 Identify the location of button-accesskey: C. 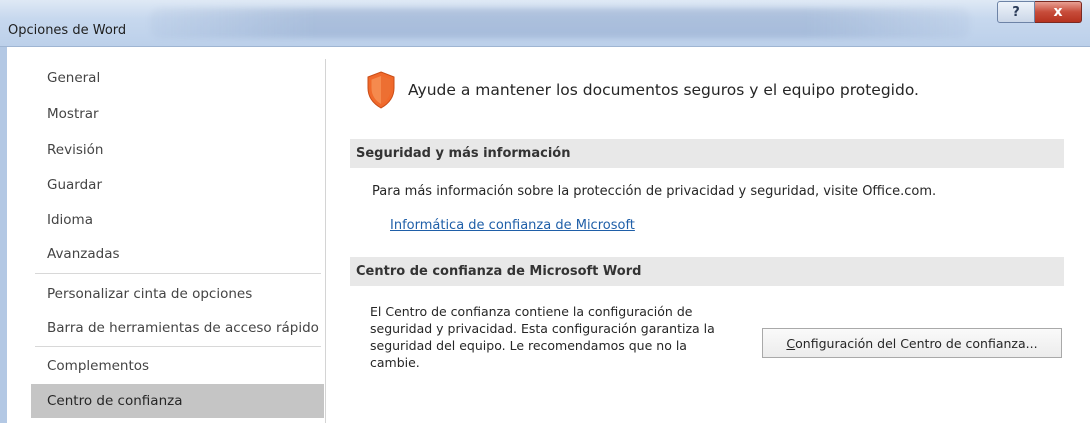
(791, 343).